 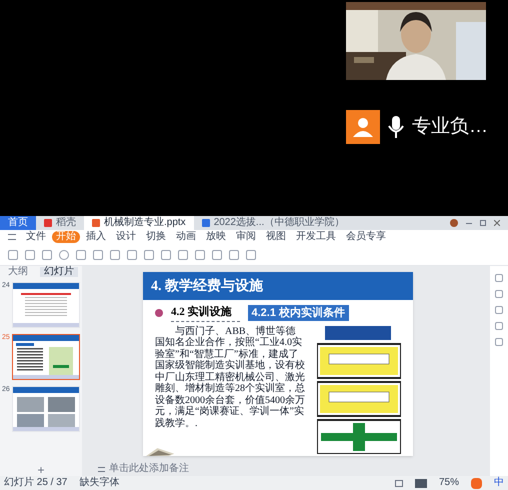 I want to click on menu-tab: 会员专享, so click(x=366, y=237).